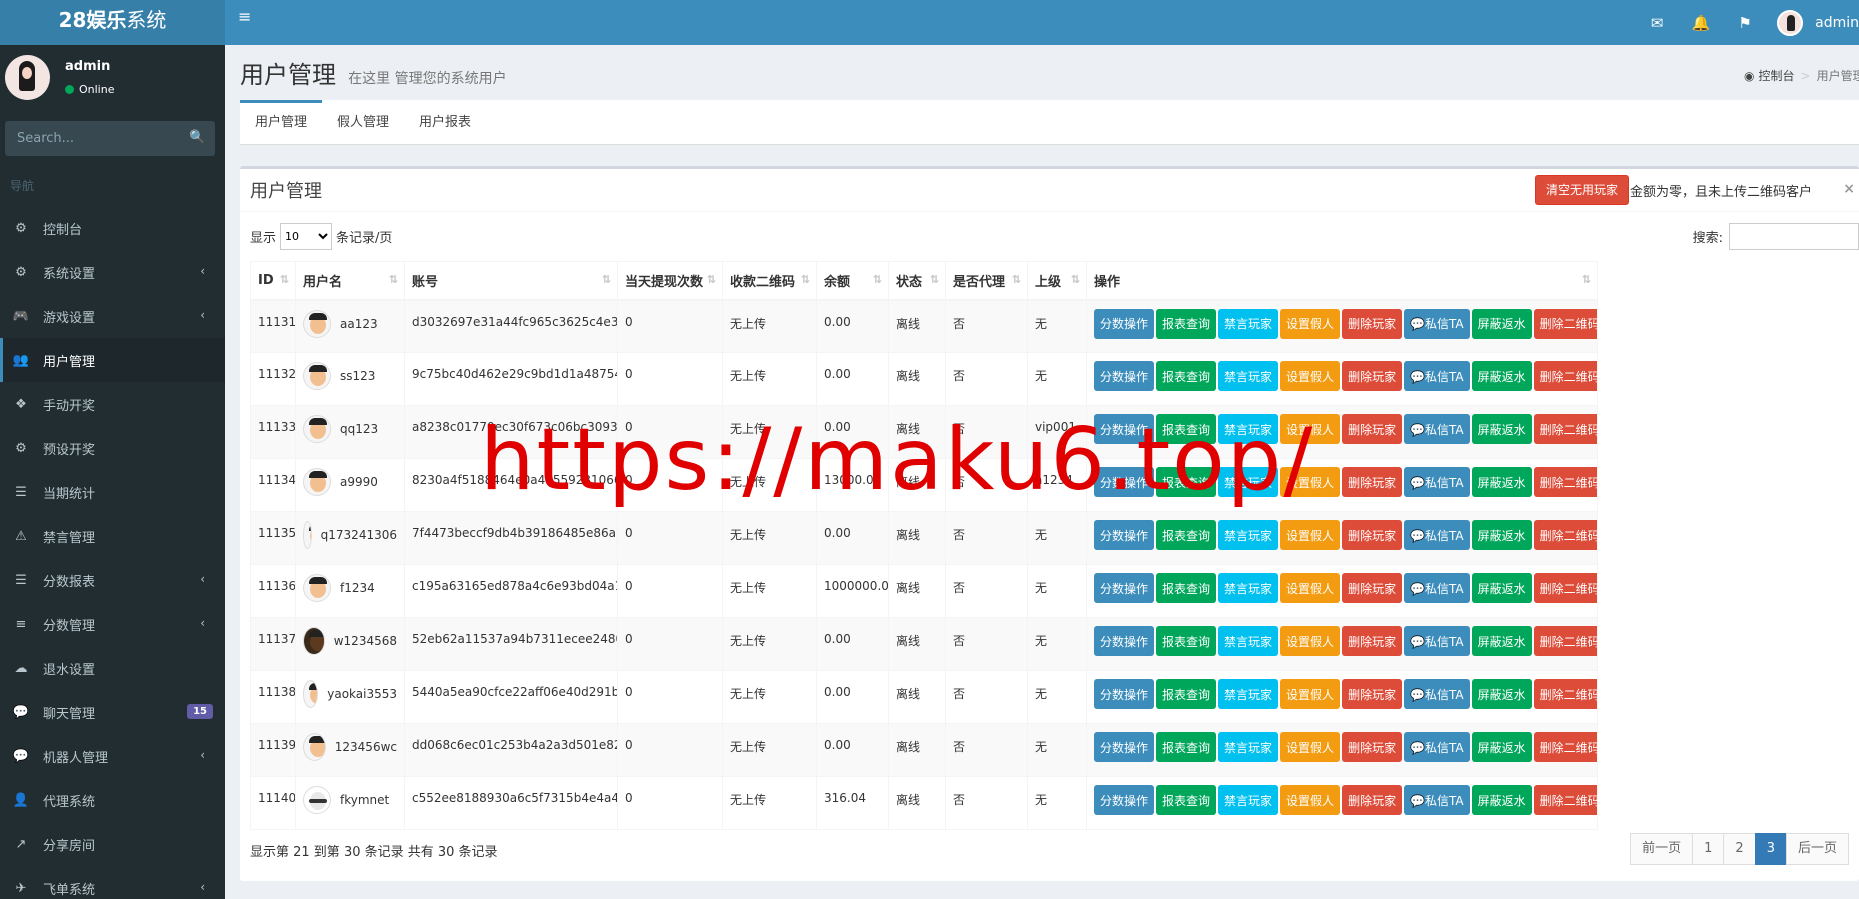 Image resolution: width=1859 pixels, height=899 pixels. I want to click on sidebar-item-4: ❖ 手动开奖, so click(112, 404).